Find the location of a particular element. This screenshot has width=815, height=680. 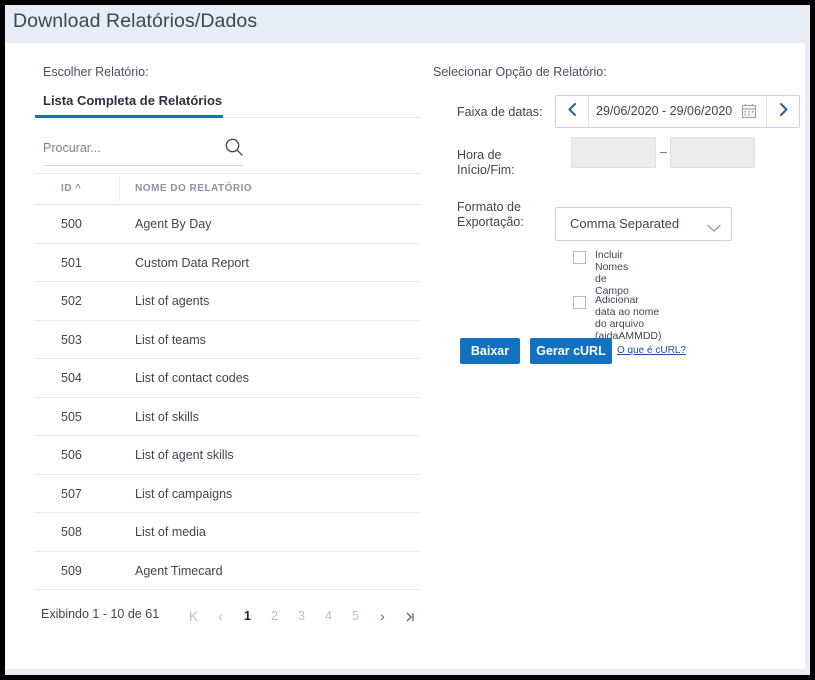

date-range-control: 29/06/2020 - 29/06/2020 is located at coordinates (677, 111).